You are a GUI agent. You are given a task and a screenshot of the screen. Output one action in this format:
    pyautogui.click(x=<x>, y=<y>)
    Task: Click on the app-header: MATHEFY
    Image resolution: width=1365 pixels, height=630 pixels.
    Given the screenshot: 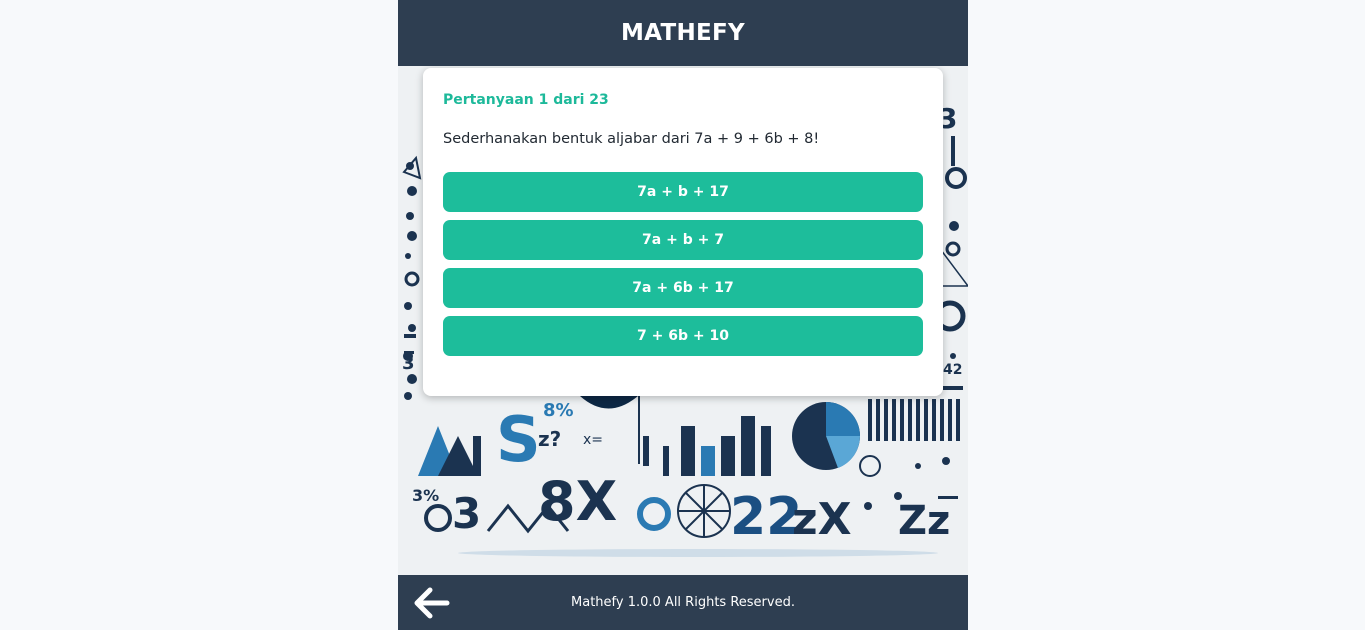 What is the action you would take?
    pyautogui.click(x=683, y=33)
    